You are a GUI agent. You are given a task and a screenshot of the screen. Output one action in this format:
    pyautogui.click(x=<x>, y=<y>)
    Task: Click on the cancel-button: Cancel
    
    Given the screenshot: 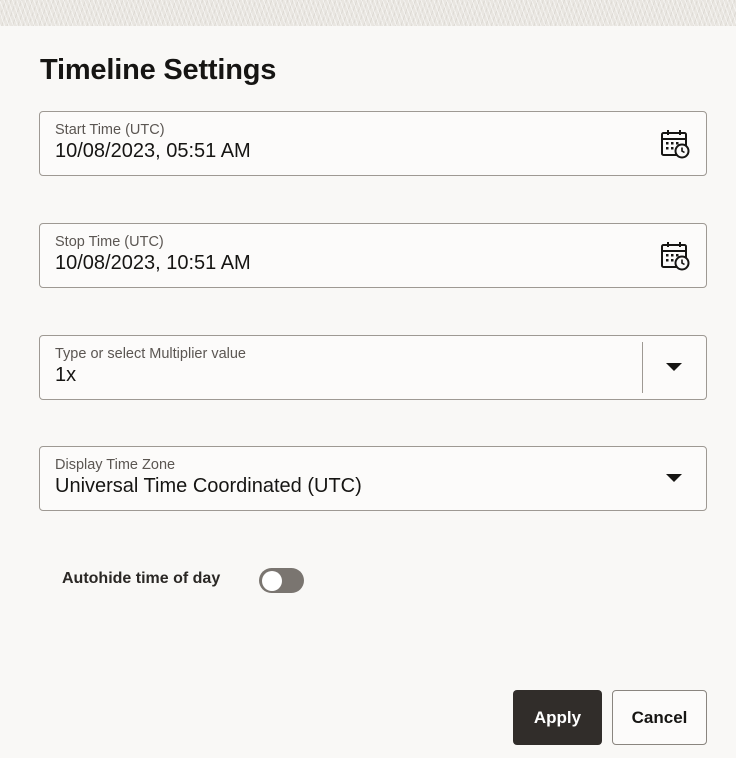 What is the action you would take?
    pyautogui.click(x=659, y=717)
    